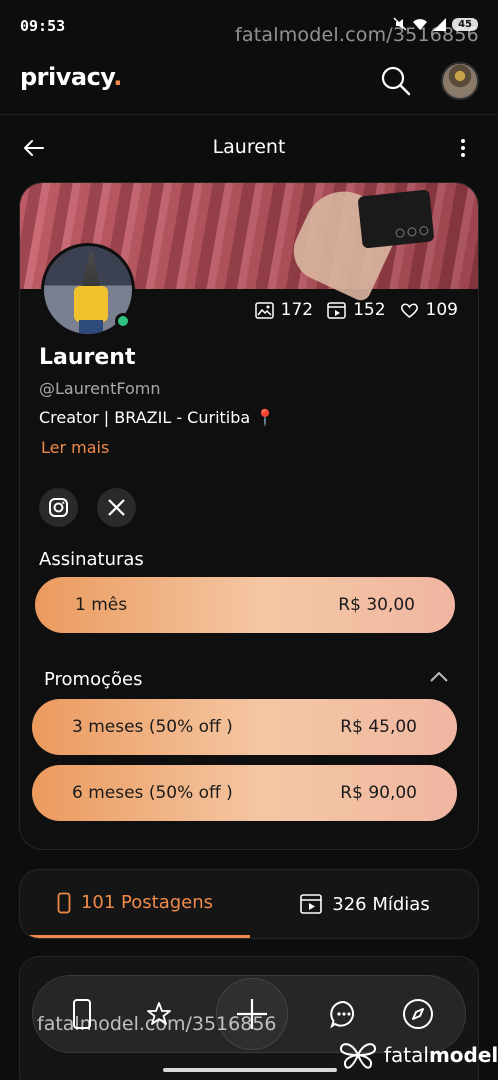 Image resolution: width=498 pixels, height=1080 pixels. I want to click on privacy-logo: privacy., so click(71, 77).